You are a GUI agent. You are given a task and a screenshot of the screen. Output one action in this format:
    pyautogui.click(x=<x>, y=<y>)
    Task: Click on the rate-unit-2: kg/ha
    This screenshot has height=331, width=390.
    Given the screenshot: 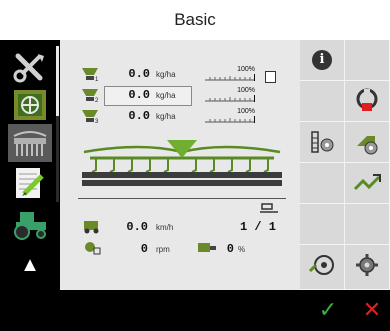 What is the action you would take?
    pyautogui.click(x=166, y=95)
    